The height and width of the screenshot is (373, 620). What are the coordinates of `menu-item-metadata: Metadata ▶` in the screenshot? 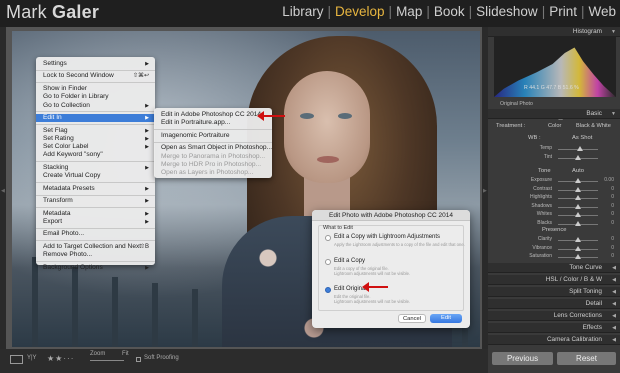 It's located at (95, 214).